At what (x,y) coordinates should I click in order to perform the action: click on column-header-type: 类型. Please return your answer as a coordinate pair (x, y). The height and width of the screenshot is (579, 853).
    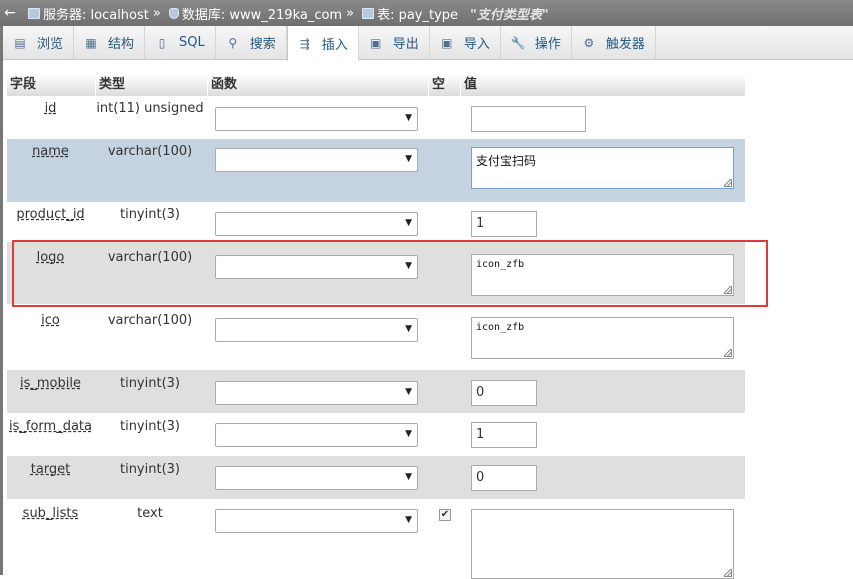
    Looking at the image, I should click on (152, 85).